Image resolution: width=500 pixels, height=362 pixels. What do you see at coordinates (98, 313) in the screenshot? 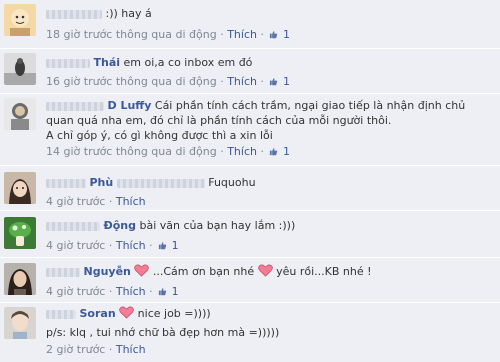
I see `commenter-name: Soran` at bounding box center [98, 313].